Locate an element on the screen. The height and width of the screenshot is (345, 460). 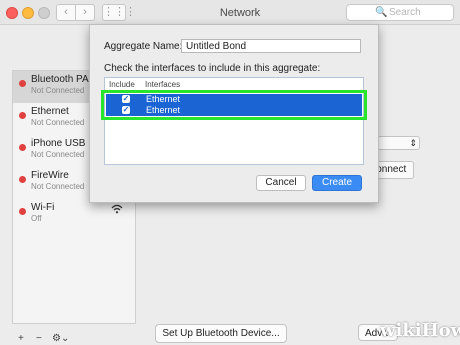
service-name: Wi-Fi is located at coordinates (43, 207).